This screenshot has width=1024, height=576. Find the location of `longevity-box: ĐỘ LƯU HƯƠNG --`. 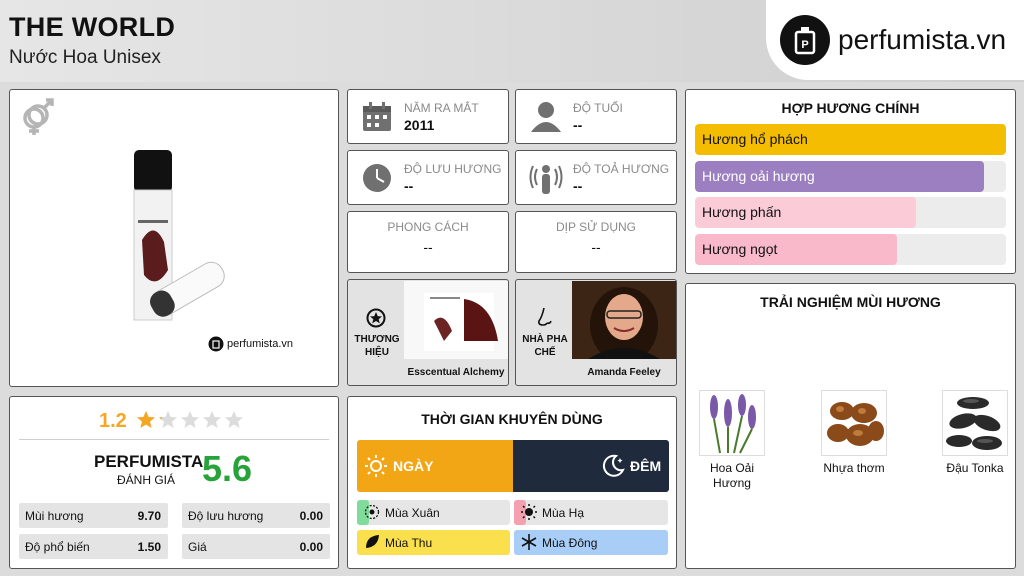

longevity-box: ĐỘ LƯU HƯƠNG -- is located at coordinates (428, 177).